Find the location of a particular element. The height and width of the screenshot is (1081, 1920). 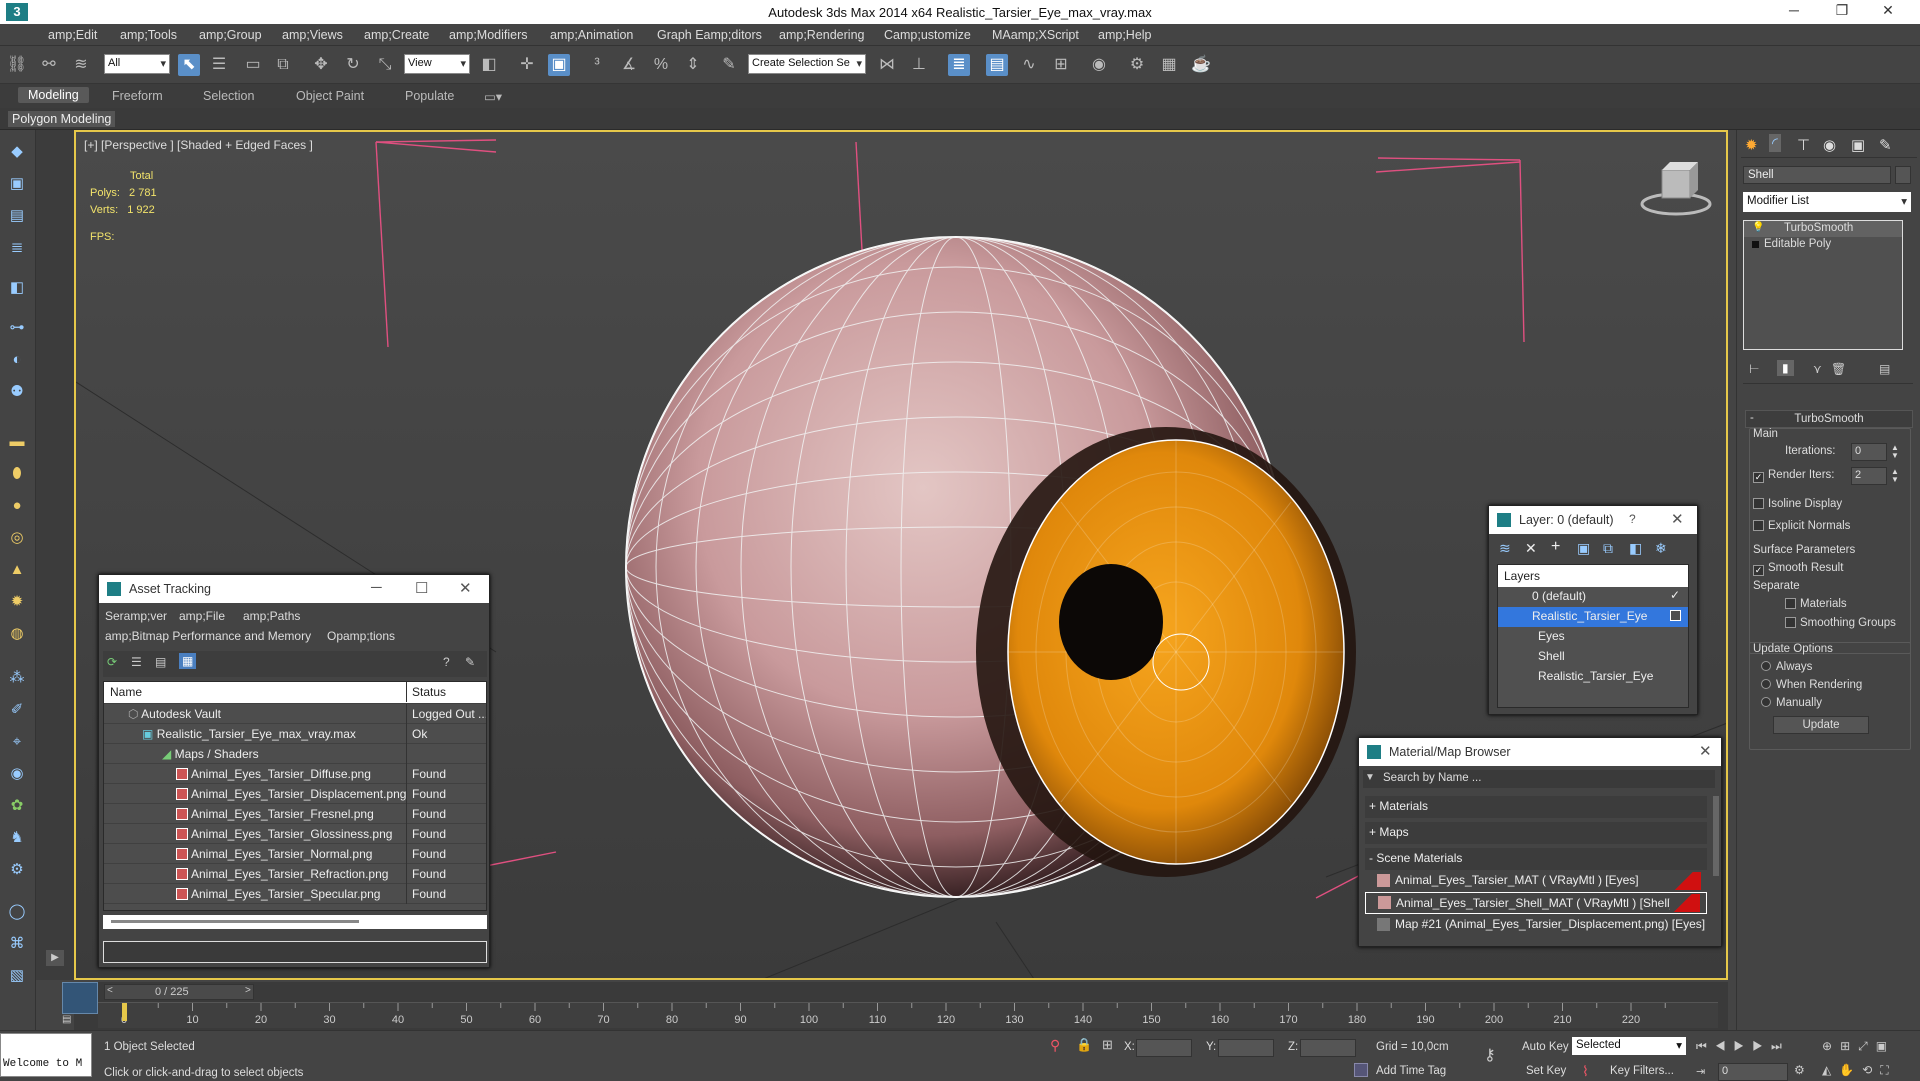

manually-radio is located at coordinates (1766, 702).